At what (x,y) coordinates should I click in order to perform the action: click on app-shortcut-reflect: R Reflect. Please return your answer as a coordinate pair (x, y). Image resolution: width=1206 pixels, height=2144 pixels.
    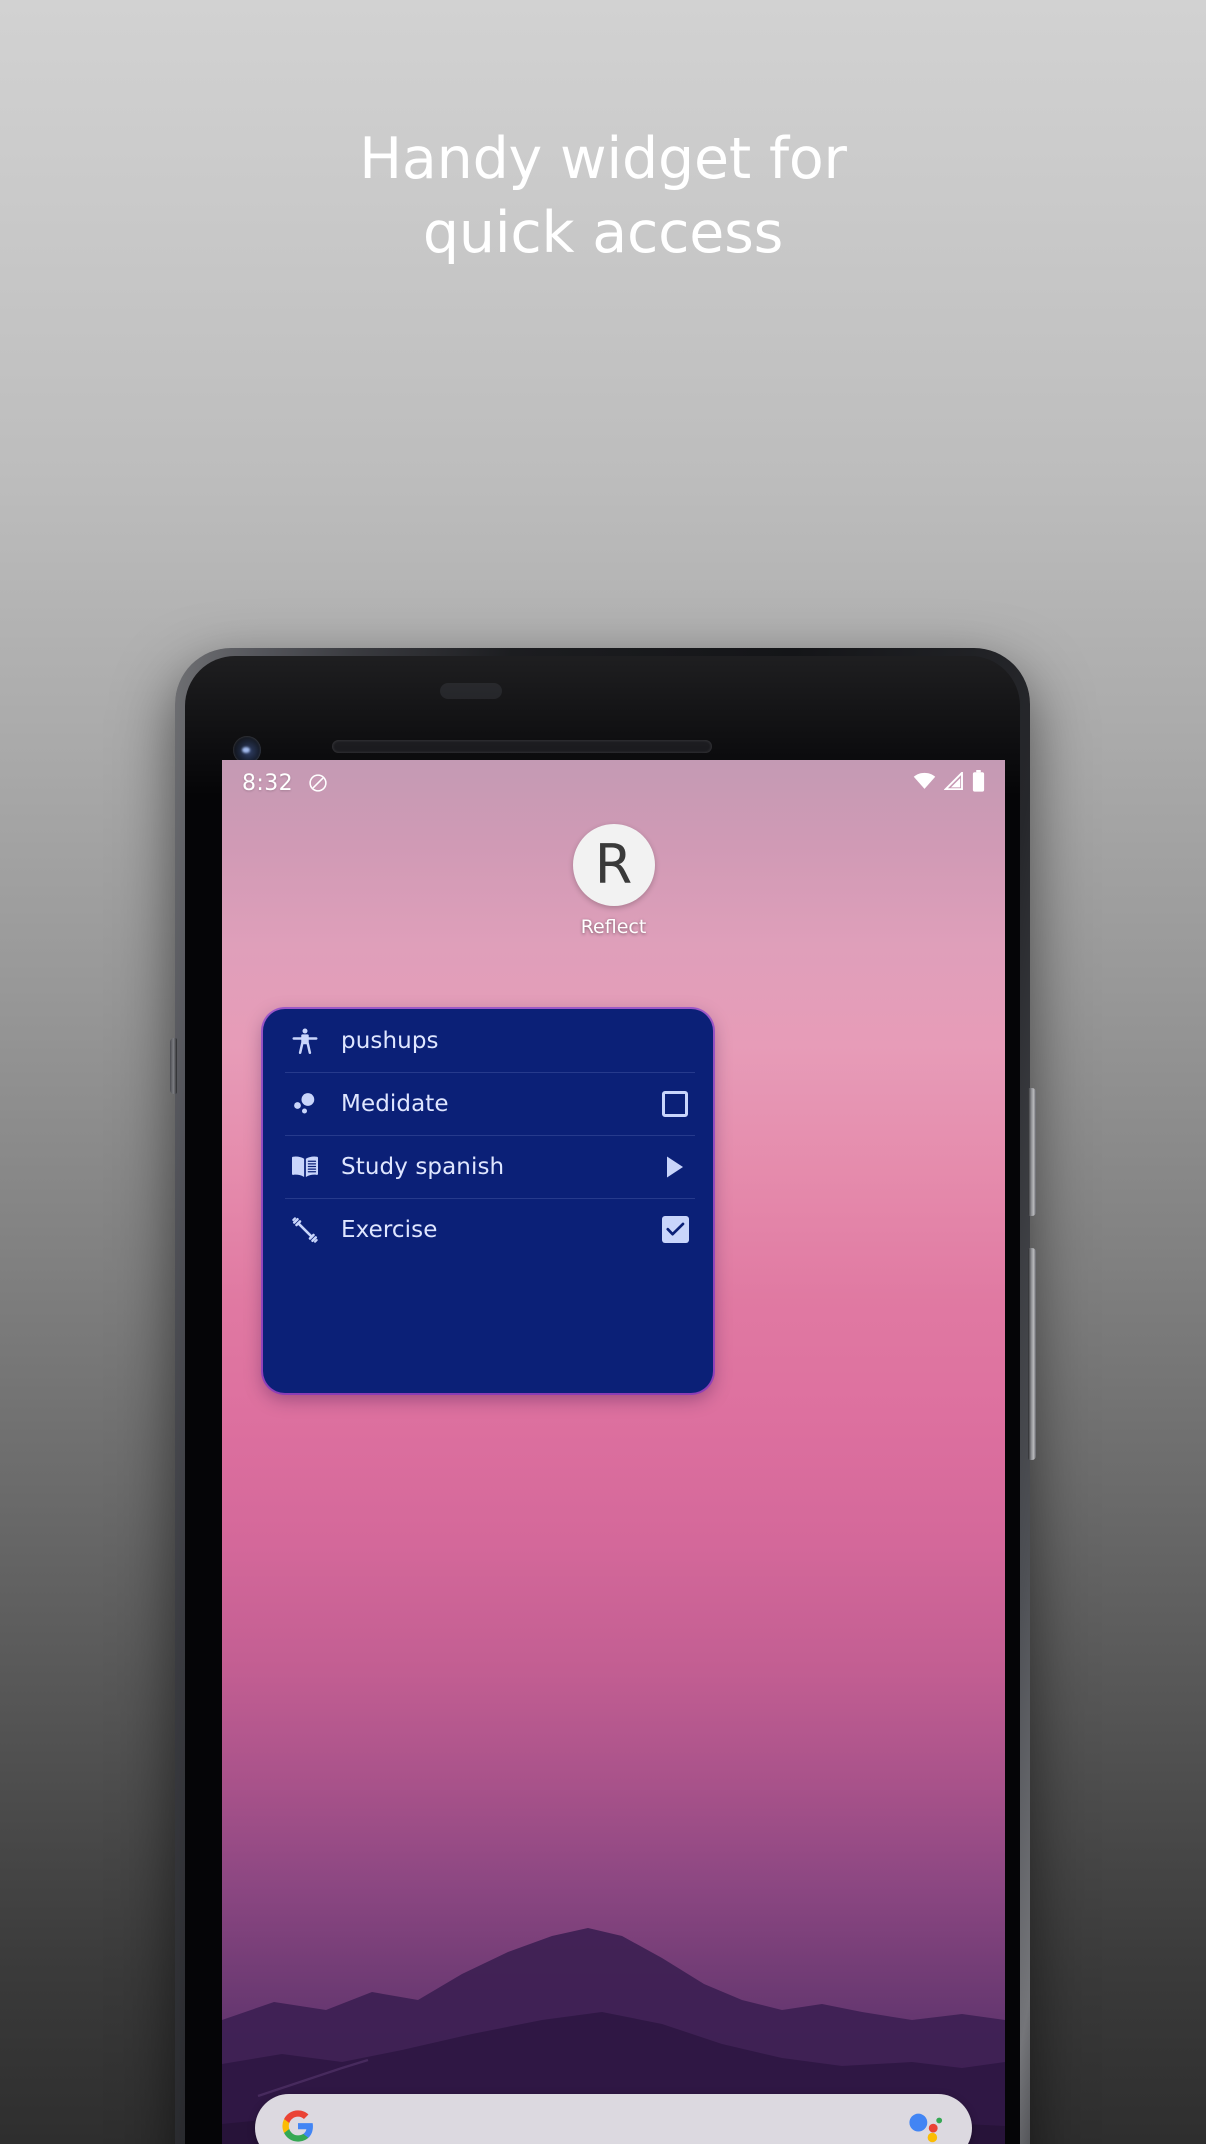
    Looking at the image, I should click on (613, 881).